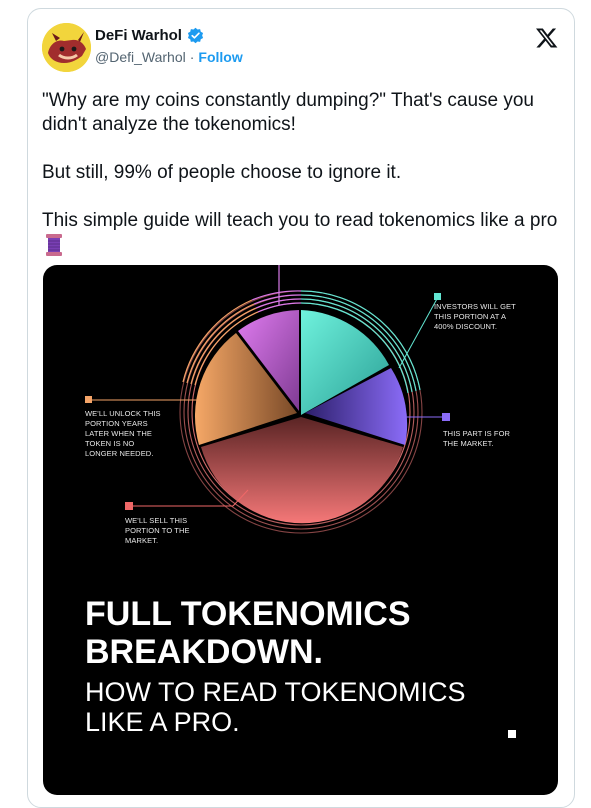 Image resolution: width=591 pixels, height=808 pixels. Describe the element at coordinates (157, 530) in the screenshot. I see `annotation-sell: WE'LL SELL THIS PORTION TO THE MARKET.` at that location.